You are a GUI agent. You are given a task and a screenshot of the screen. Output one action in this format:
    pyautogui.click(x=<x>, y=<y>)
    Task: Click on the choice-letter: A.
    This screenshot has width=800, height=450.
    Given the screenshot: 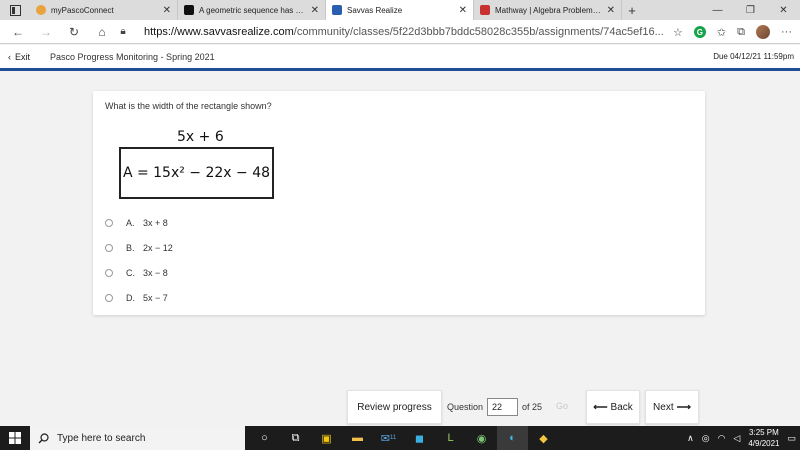 What is the action you would take?
    pyautogui.click(x=130, y=222)
    